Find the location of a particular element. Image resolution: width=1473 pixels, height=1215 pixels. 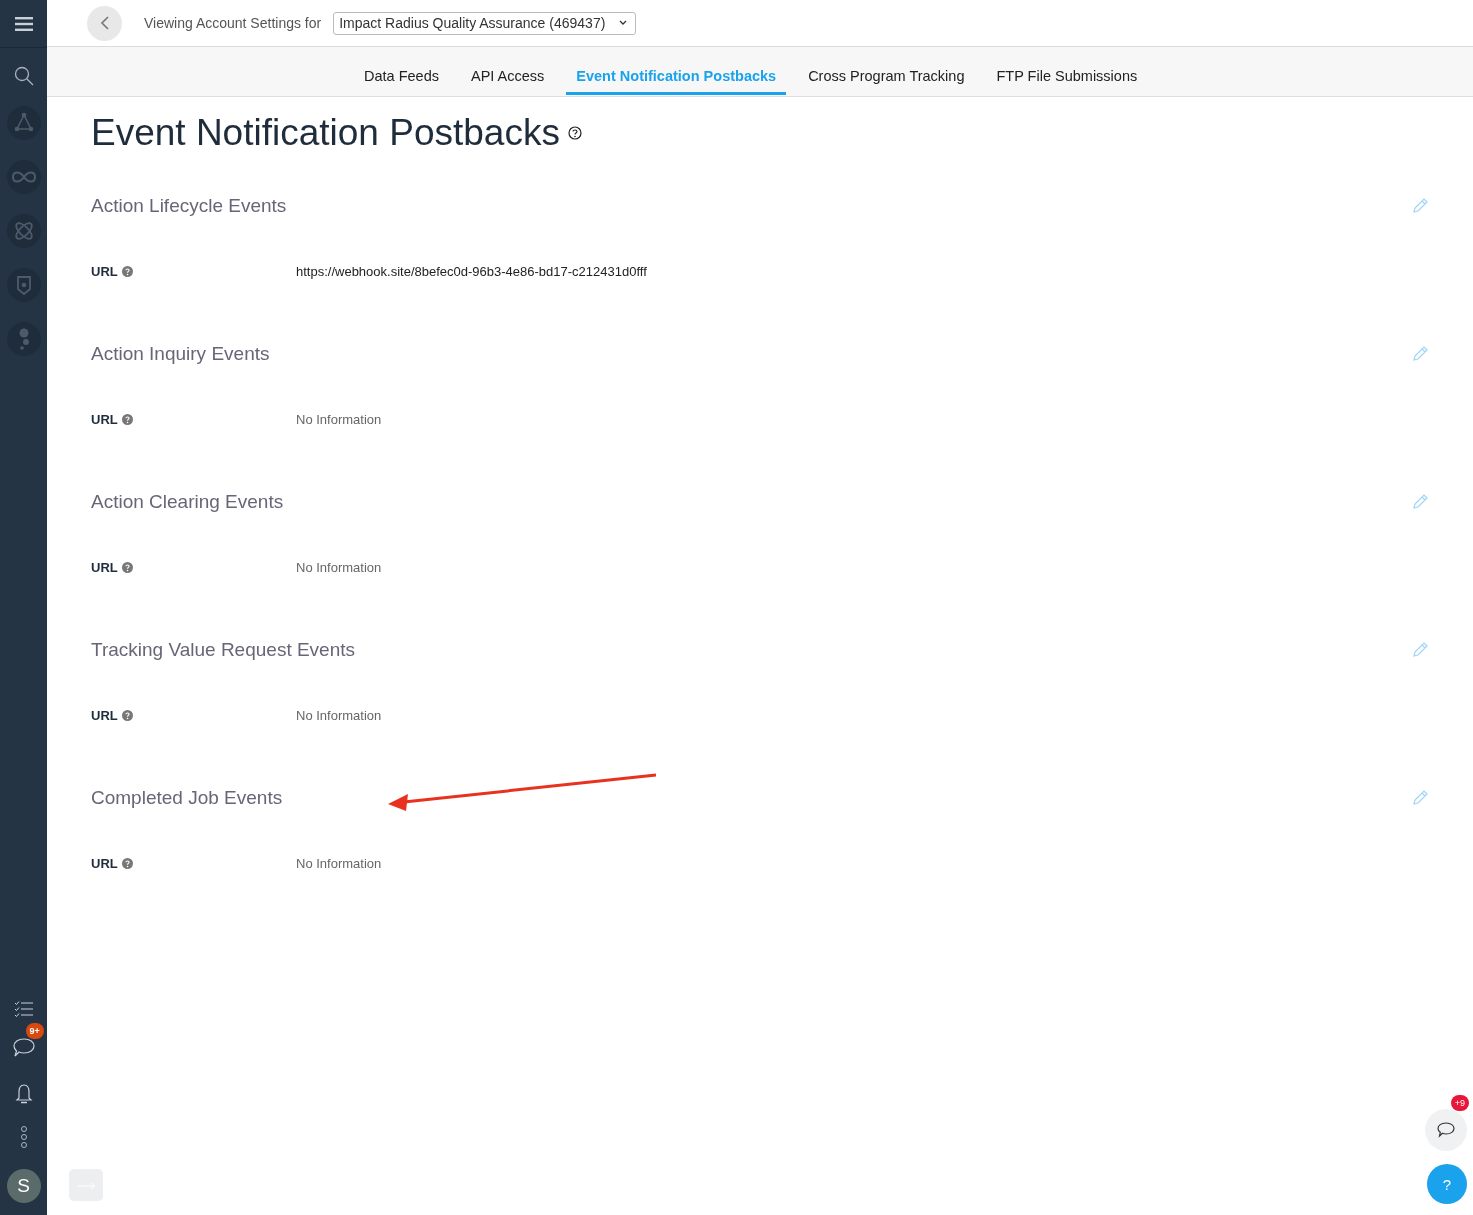

search-icon is located at coordinates (23, 76).